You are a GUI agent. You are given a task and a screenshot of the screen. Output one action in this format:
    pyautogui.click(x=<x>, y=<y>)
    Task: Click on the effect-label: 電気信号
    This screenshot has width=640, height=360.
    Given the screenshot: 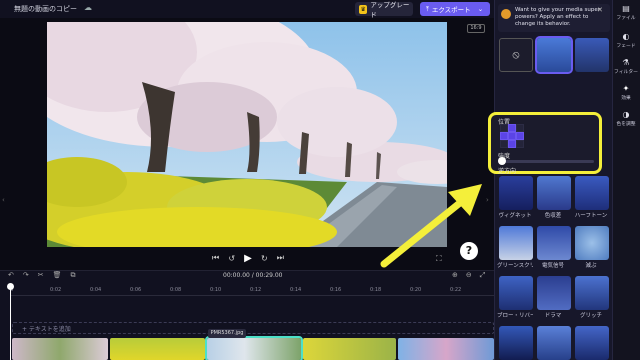 What is the action you would take?
    pyautogui.click(x=552, y=266)
    